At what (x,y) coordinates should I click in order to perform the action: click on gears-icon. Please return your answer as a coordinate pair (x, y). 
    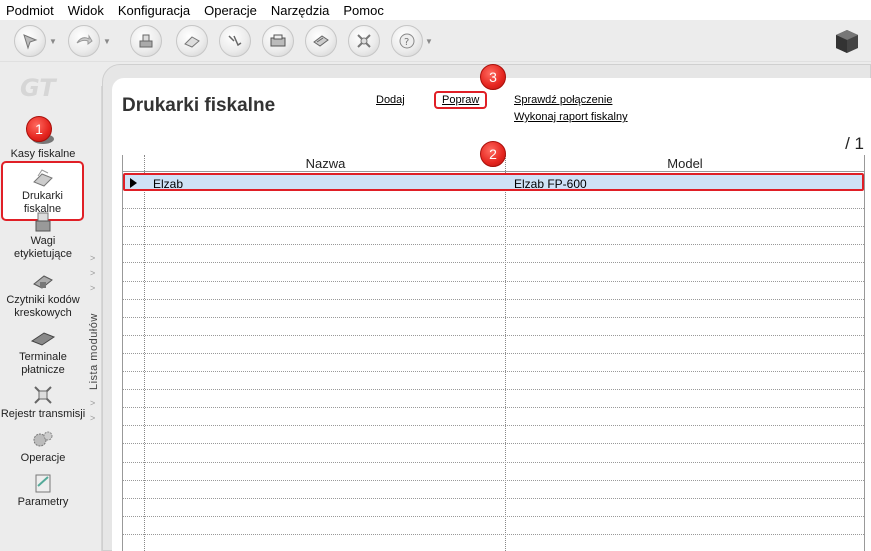
    Looking at the image, I should click on (43, 439).